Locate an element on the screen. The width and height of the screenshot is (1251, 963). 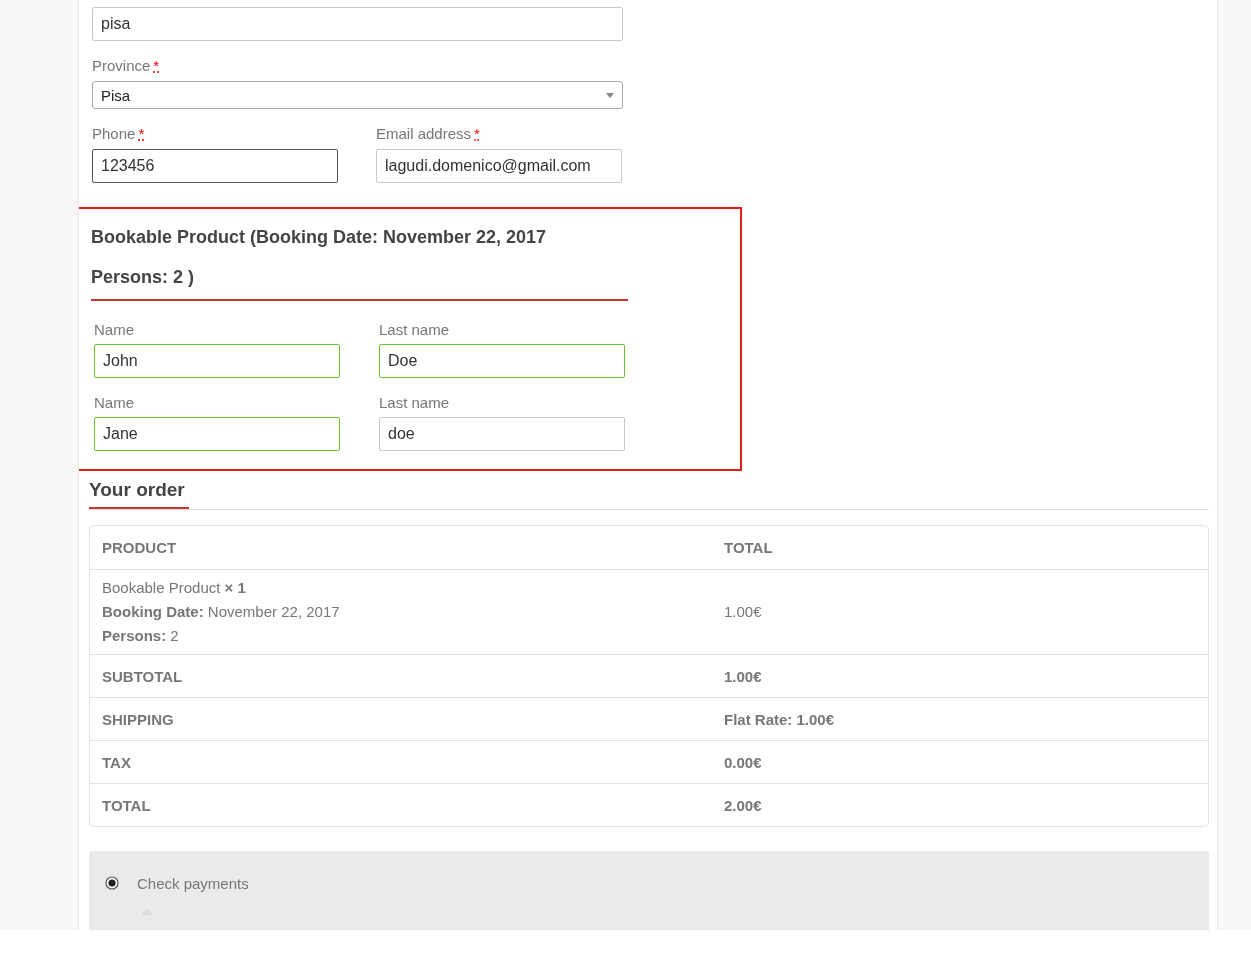
section-heading: Your order is located at coordinates (139, 493).